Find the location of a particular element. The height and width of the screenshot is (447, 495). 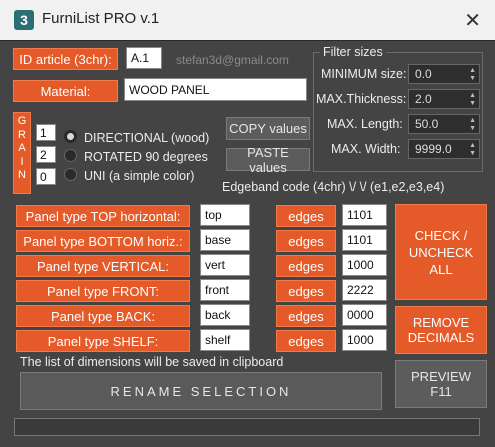

grain-letter: R is located at coordinates (22, 134).